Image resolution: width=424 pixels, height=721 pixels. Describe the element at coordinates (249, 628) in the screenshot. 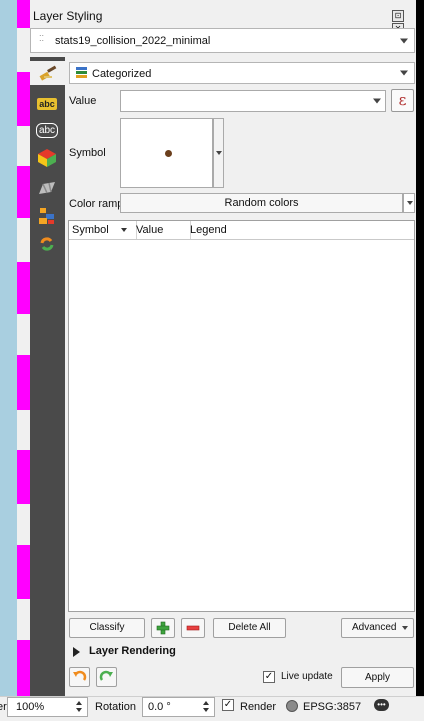

I see `delete-all-button: Delete All` at that location.